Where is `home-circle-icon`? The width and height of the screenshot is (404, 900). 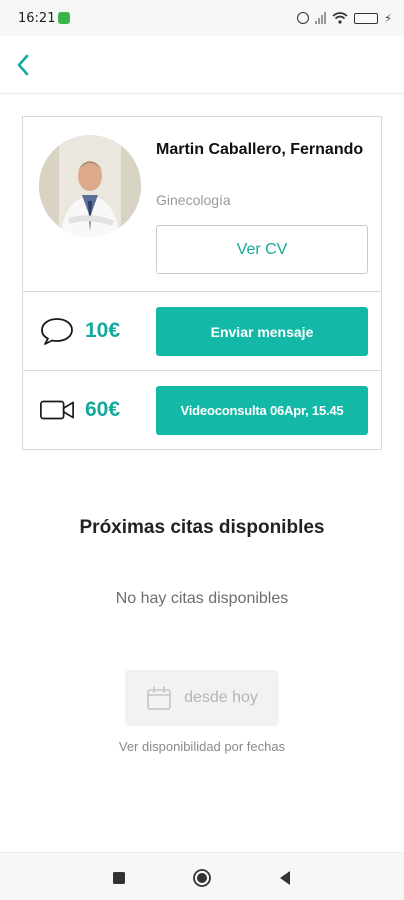
home-circle-icon is located at coordinates (202, 878).